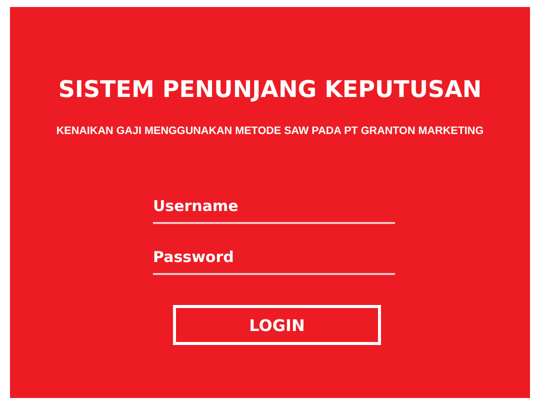  Describe the element at coordinates (270, 131) in the screenshot. I see `app-subtitle: KENAIKAN GAJI MENGGUNAKAN METODE SAW PADA PT GRANTON MARKETING` at that location.